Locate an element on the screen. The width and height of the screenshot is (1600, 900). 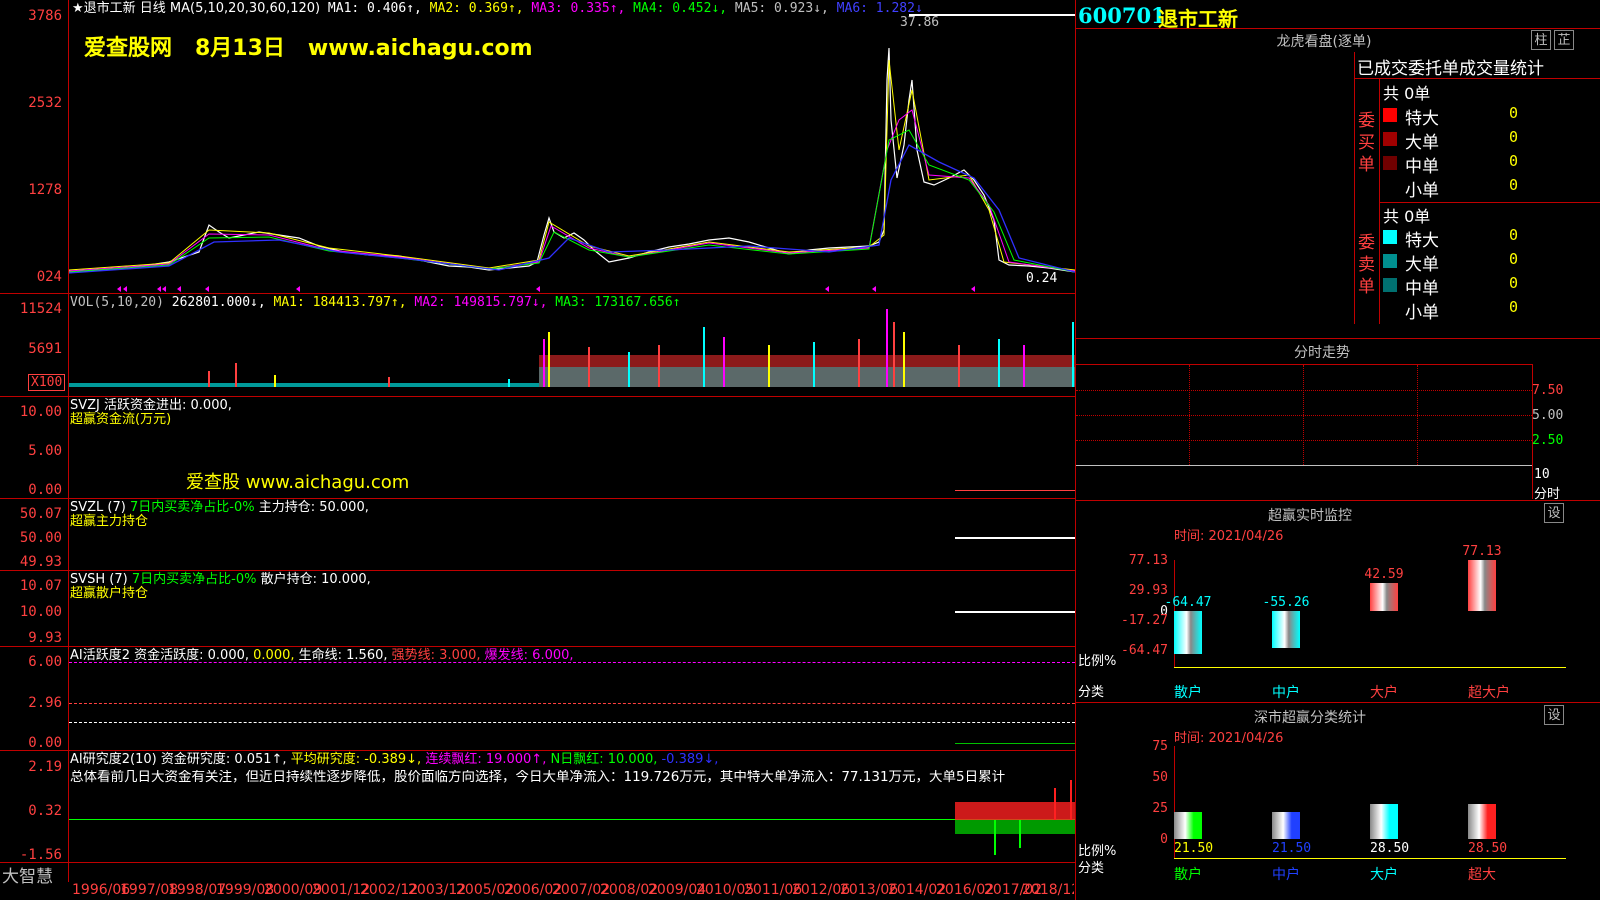
price-line-magenta is located at coordinates (572, 190).